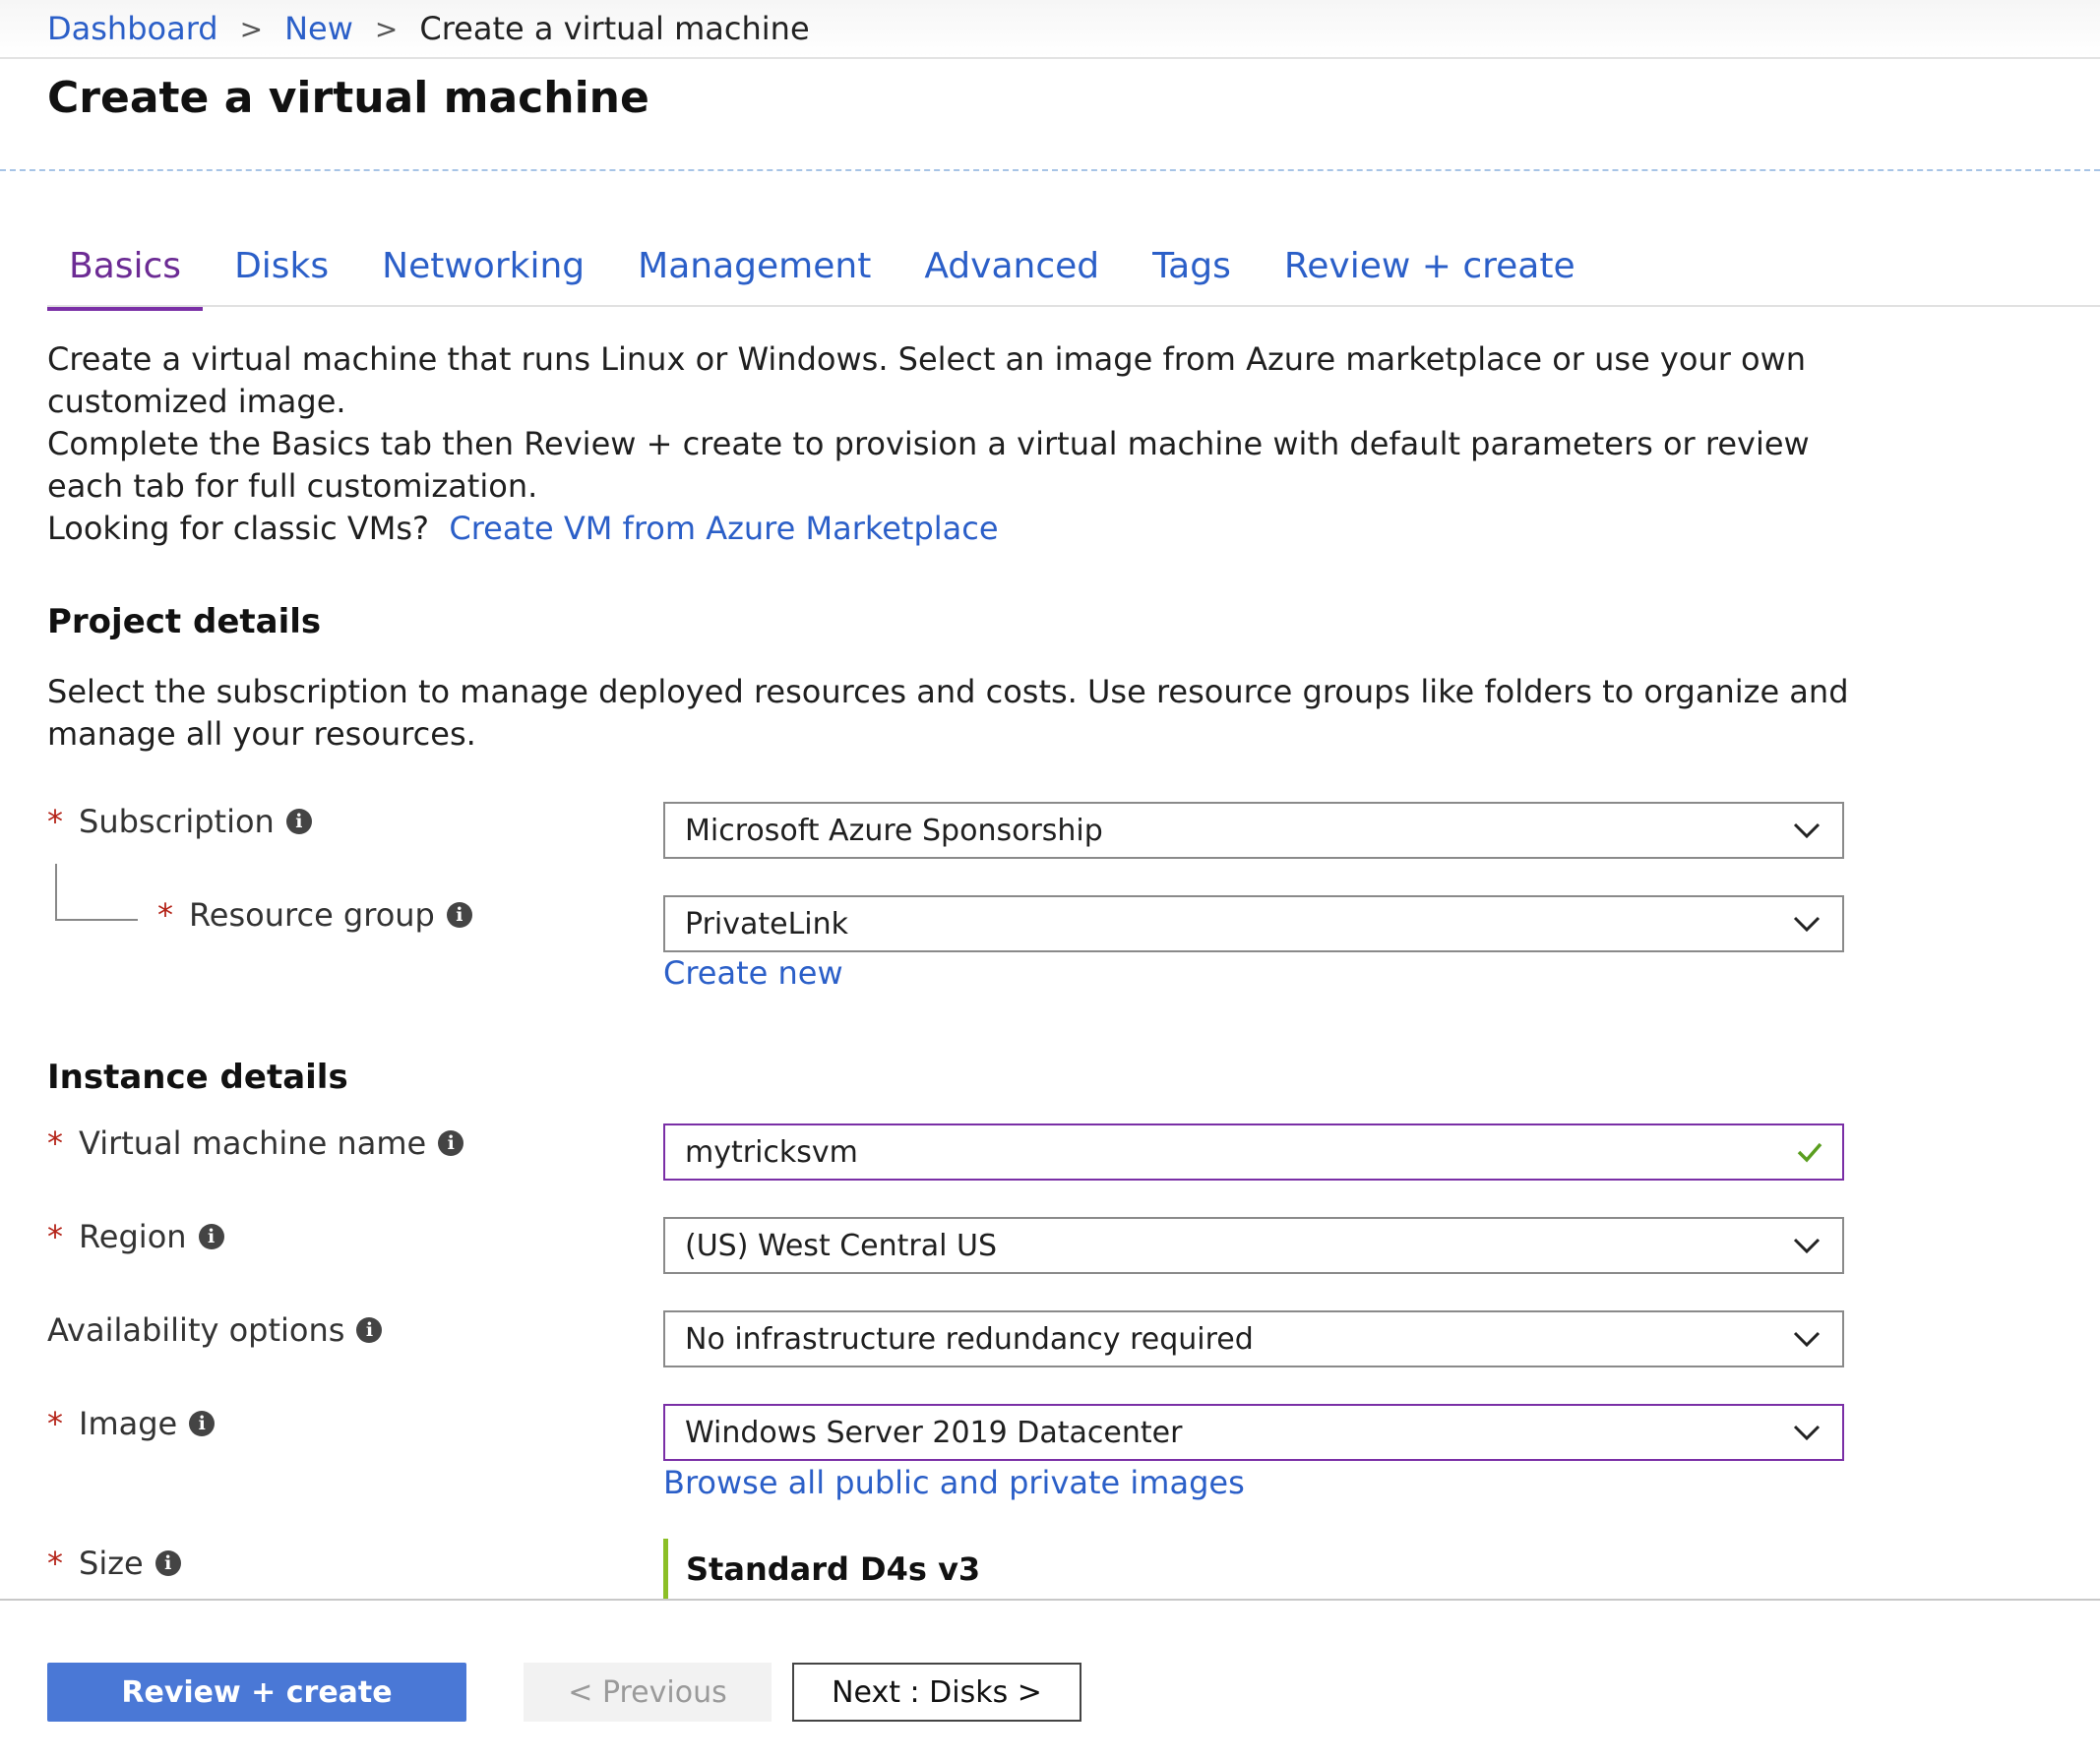 This screenshot has height=1761, width=2100. What do you see at coordinates (197, 1077) in the screenshot?
I see `instance-details-heading: Instance details` at bounding box center [197, 1077].